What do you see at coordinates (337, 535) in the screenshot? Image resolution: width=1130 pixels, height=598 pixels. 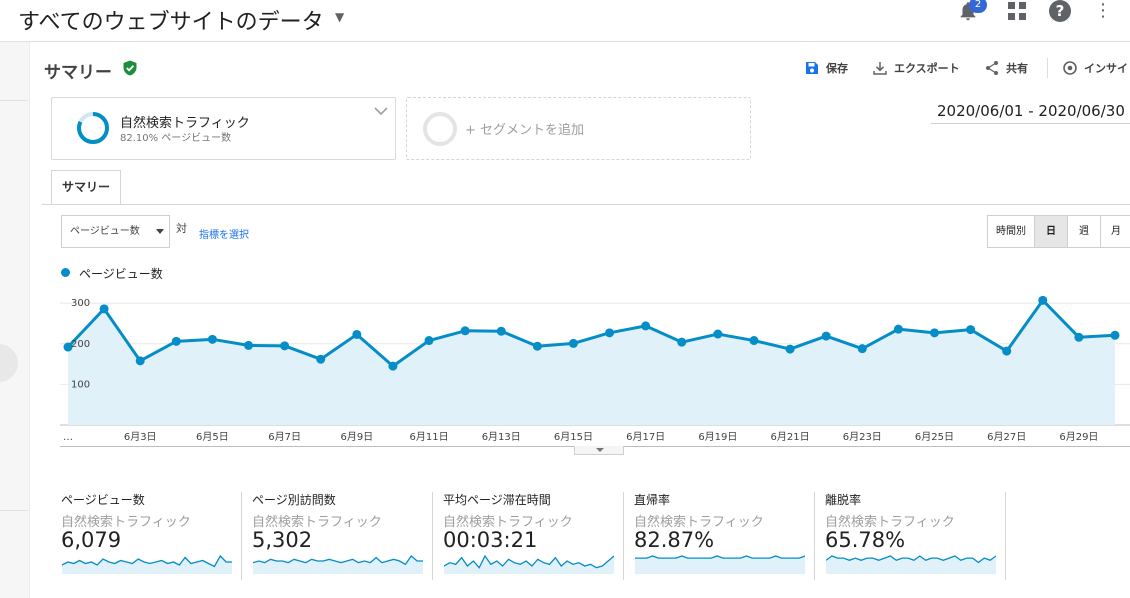 I see `scorecard: ページ別訪問数 自然検索トラフィック 5,302` at bounding box center [337, 535].